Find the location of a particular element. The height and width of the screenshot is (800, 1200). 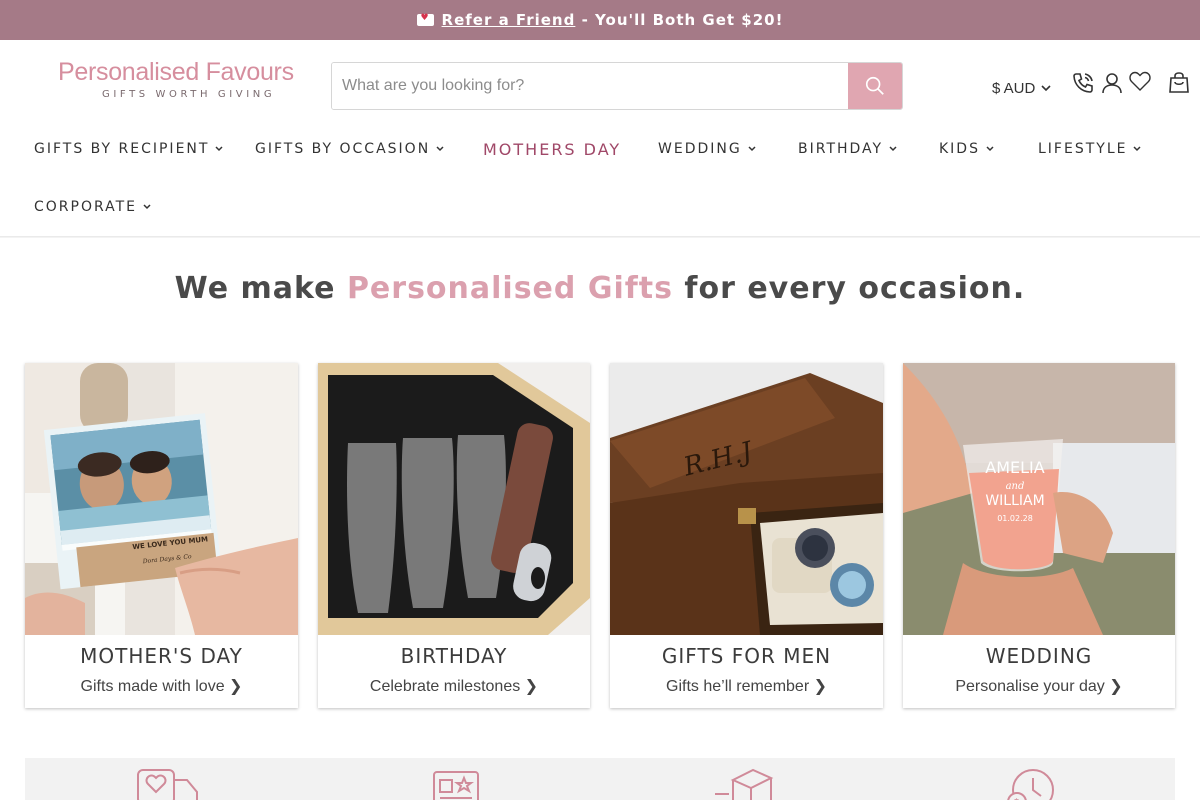

phone-icon is located at coordinates (1083, 83).